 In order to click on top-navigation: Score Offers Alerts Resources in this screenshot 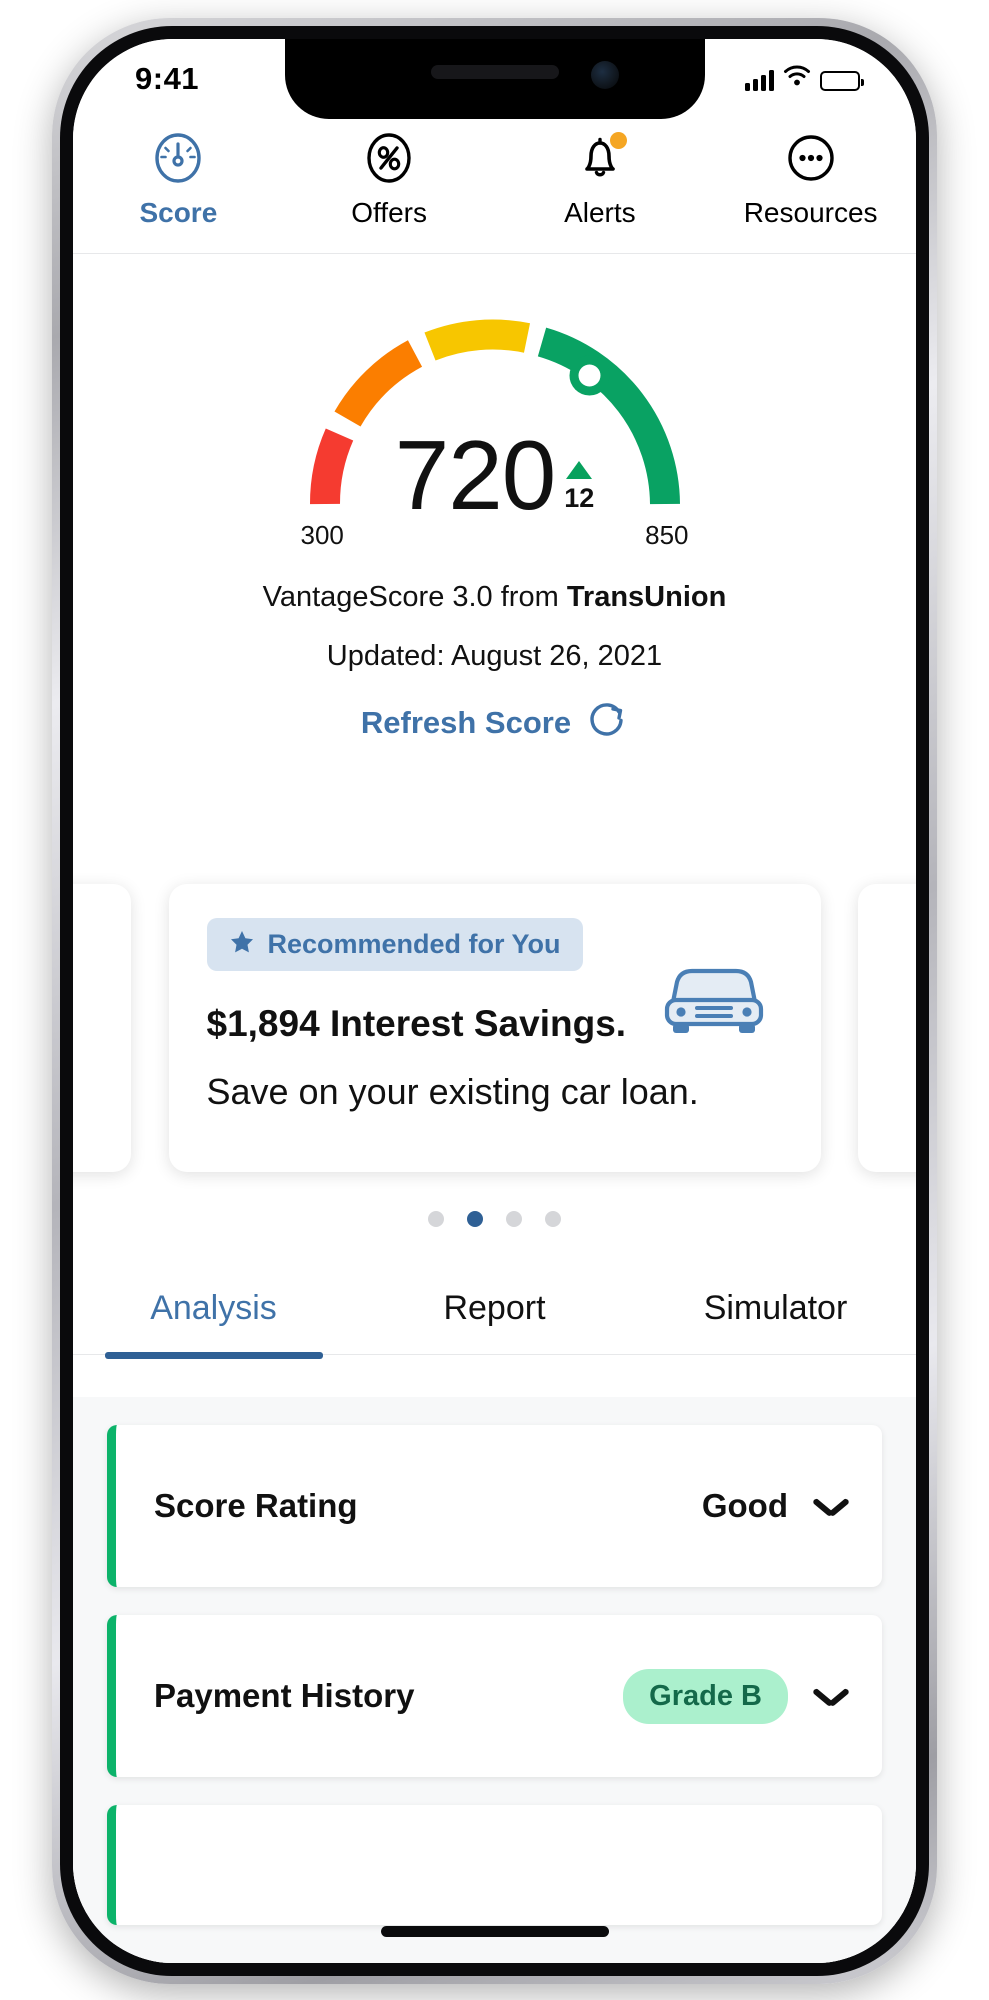, I will do `click(494, 192)`.